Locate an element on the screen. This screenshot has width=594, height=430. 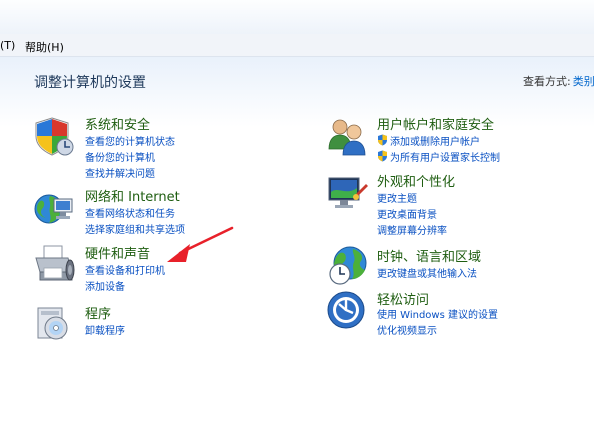
link-parental-controls-label: 为所有用户设置家长控制 is located at coordinates (445, 156).